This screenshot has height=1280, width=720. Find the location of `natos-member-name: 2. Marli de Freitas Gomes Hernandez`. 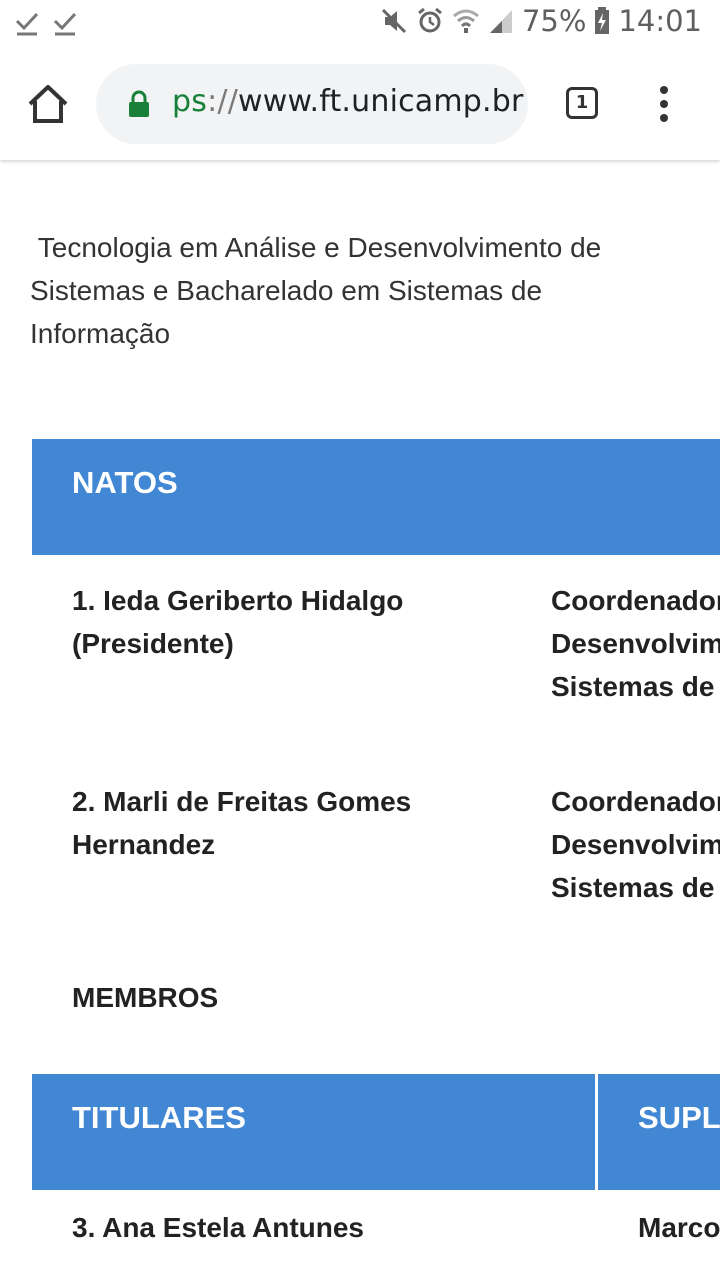

natos-member-name: 2. Marli de Freitas Gomes Hernandez is located at coordinates (242, 823).